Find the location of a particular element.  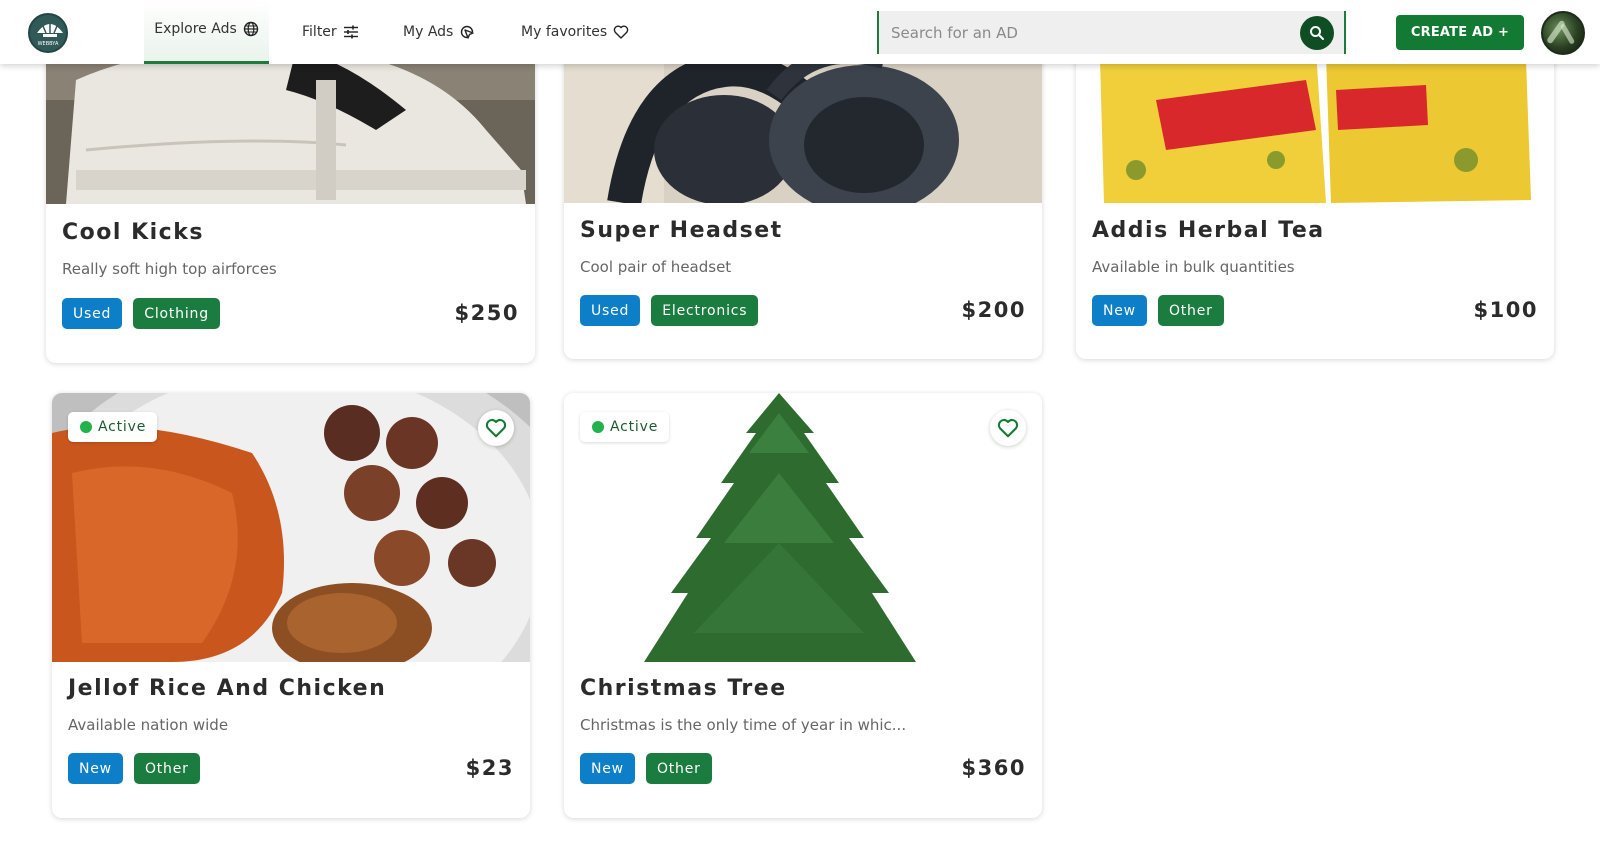

nav-filter-label: Filter is located at coordinates (319, 32).